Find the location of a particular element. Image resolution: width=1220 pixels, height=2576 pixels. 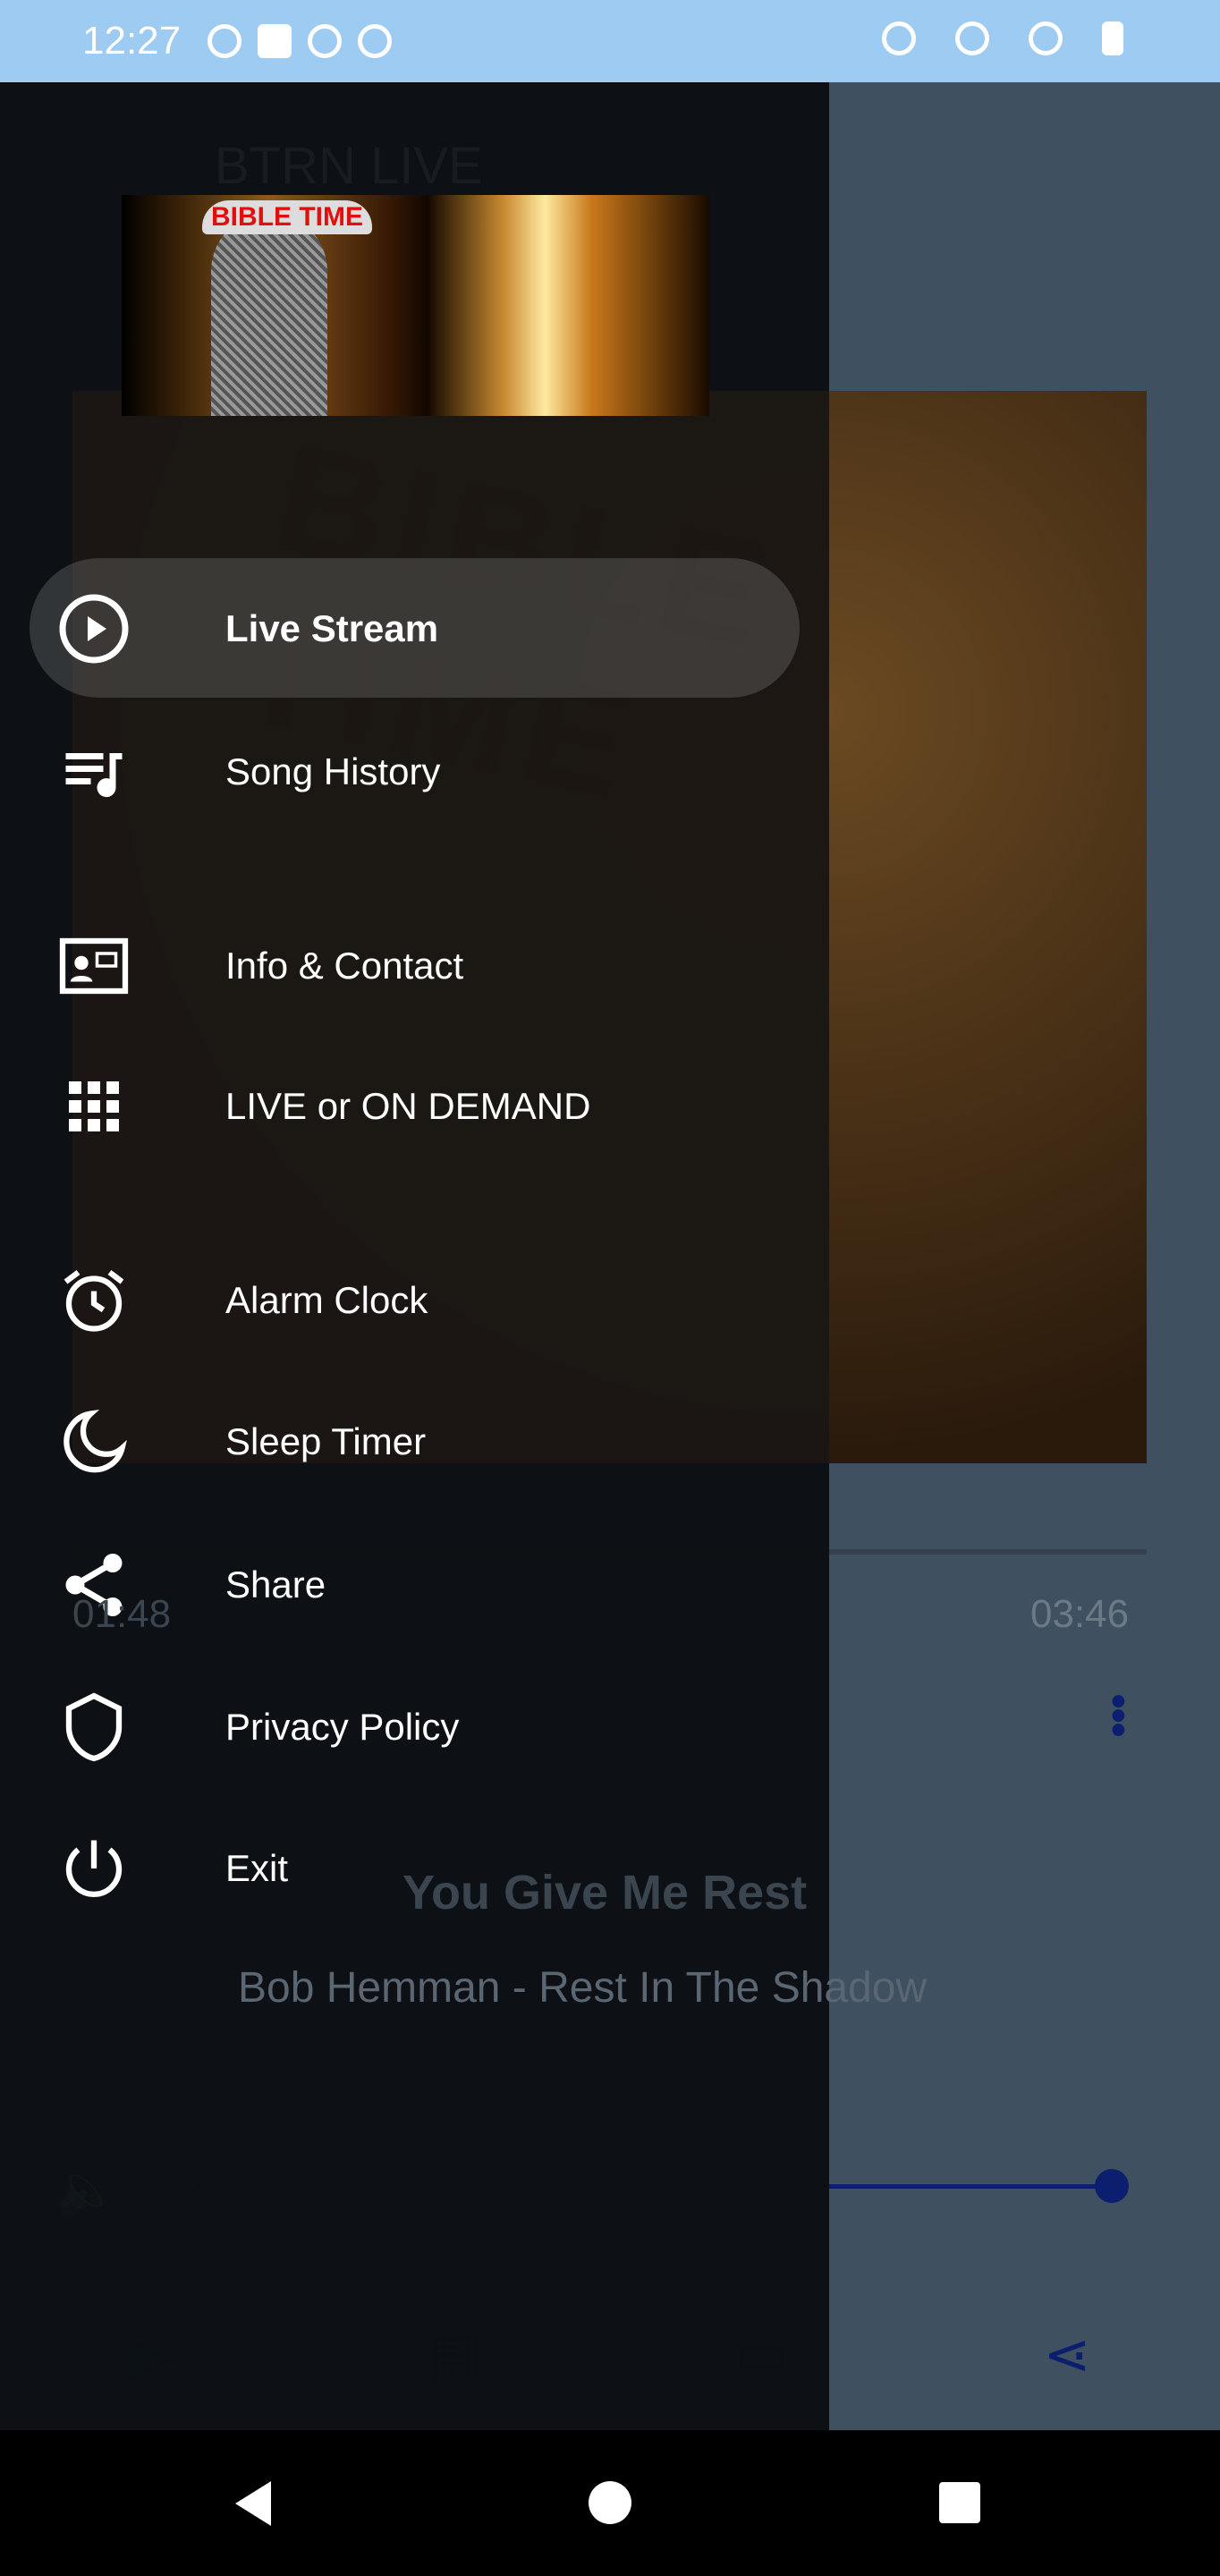

menu-item-live-or-on-demand: LIVE or ON DEMAND is located at coordinates (414, 1106).